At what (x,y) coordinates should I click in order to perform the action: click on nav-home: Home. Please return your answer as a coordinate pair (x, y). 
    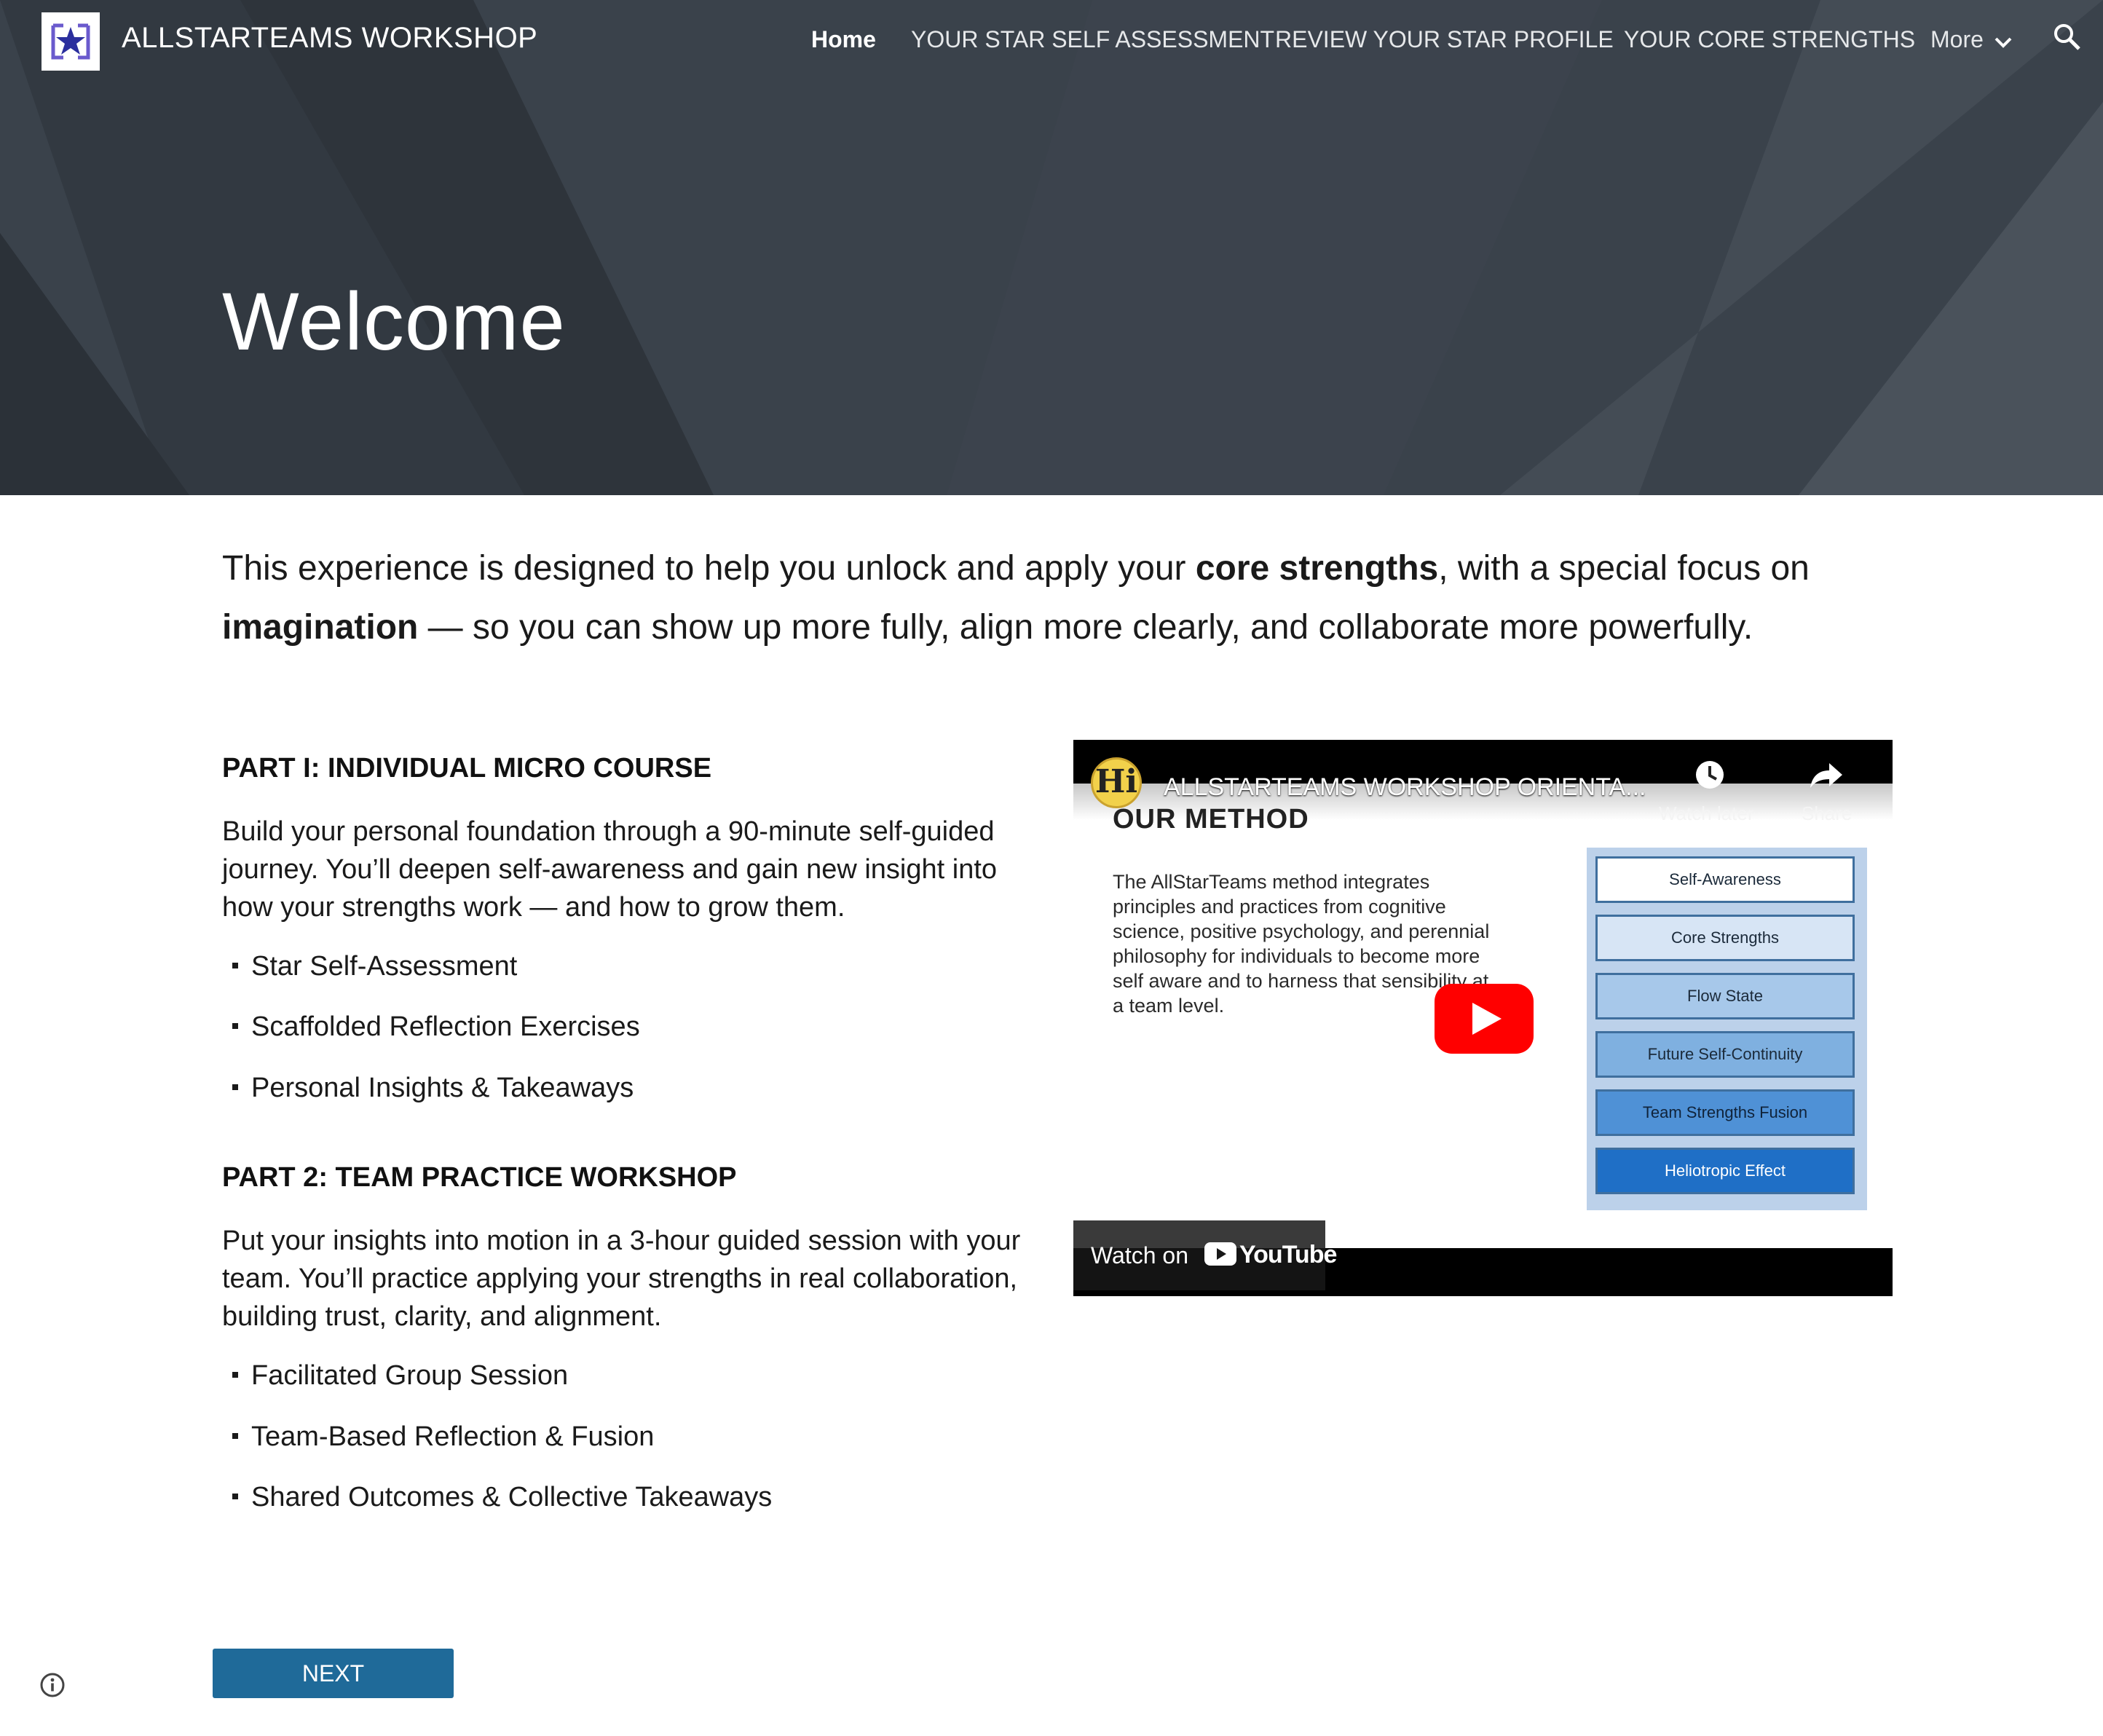
    Looking at the image, I should click on (844, 39).